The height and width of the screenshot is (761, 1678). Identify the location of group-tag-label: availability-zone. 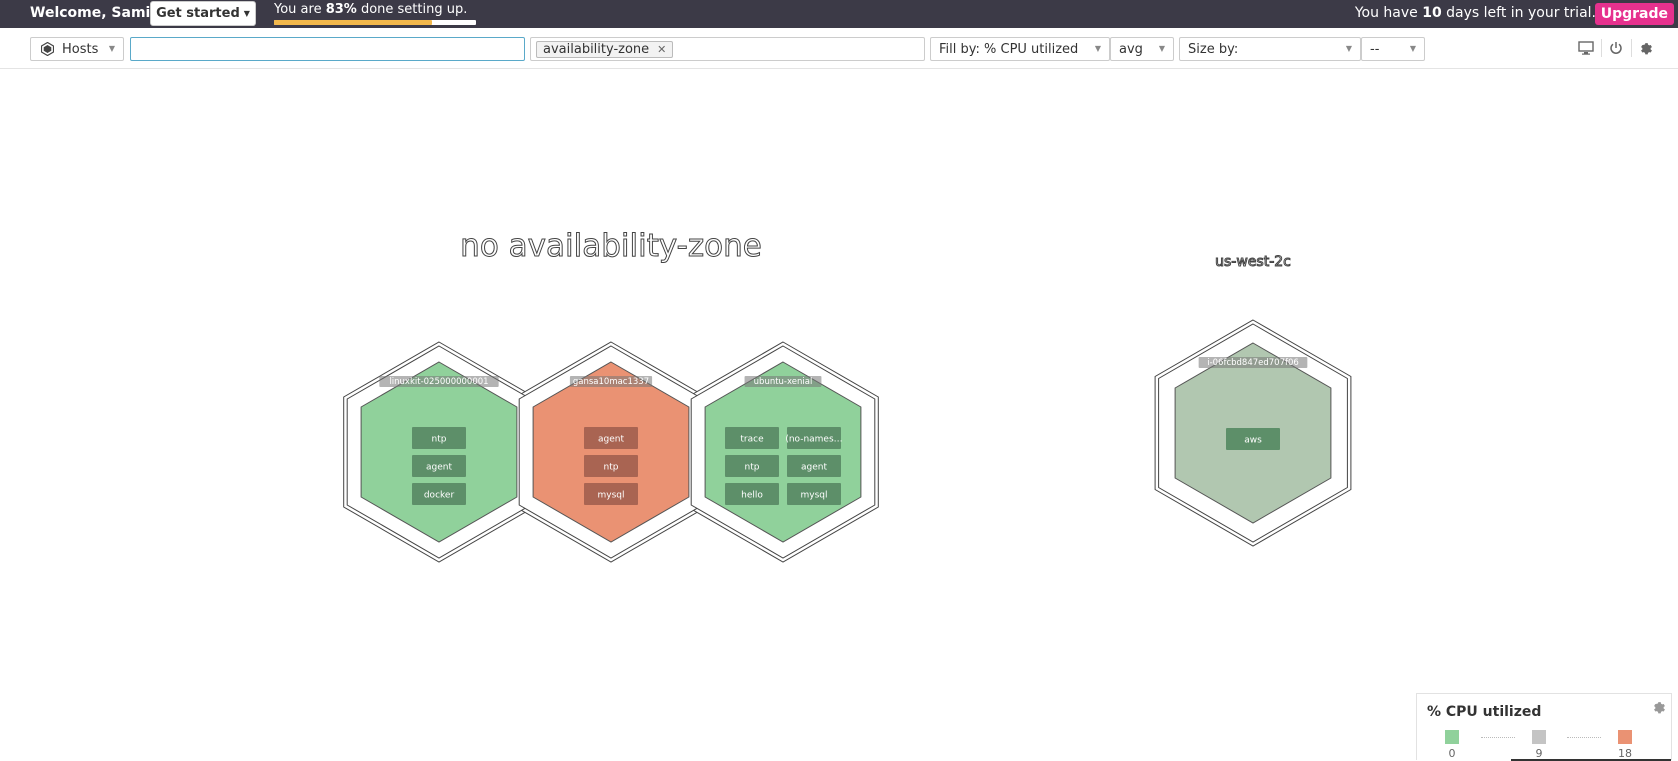
(596, 49).